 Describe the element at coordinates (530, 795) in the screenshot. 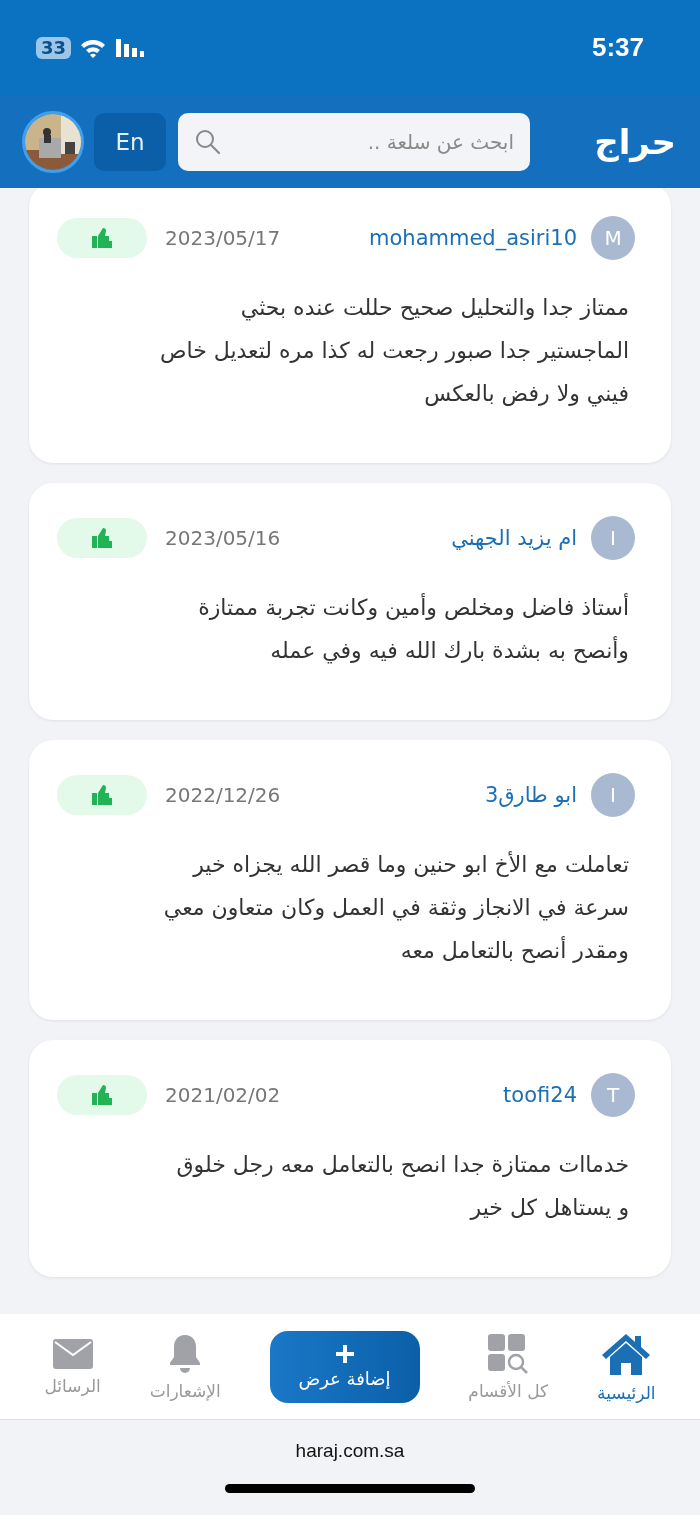

I see `username-link: ابو طارق3` at that location.